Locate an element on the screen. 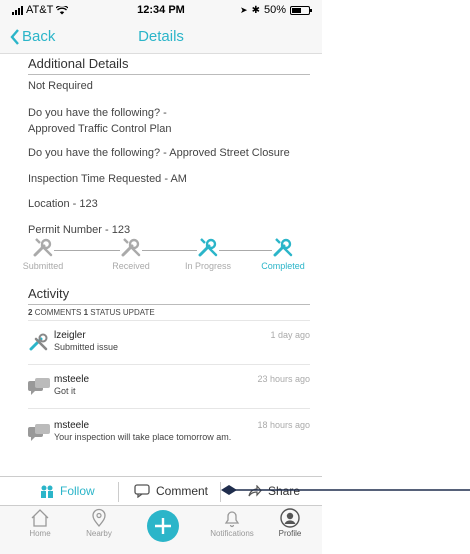 The width and height of the screenshot is (470, 554). tab-label: Profile is located at coordinates (290, 533).